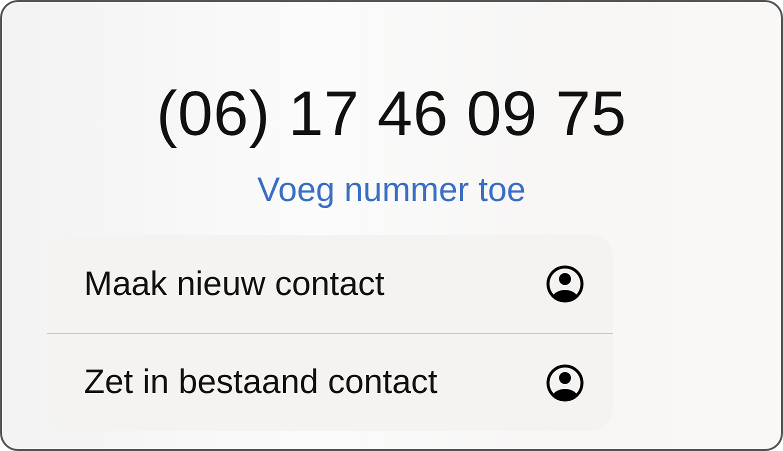 The width and height of the screenshot is (783, 451). What do you see at coordinates (391, 190) in the screenshot?
I see `add-number-link: Voeg nummer toe` at bounding box center [391, 190].